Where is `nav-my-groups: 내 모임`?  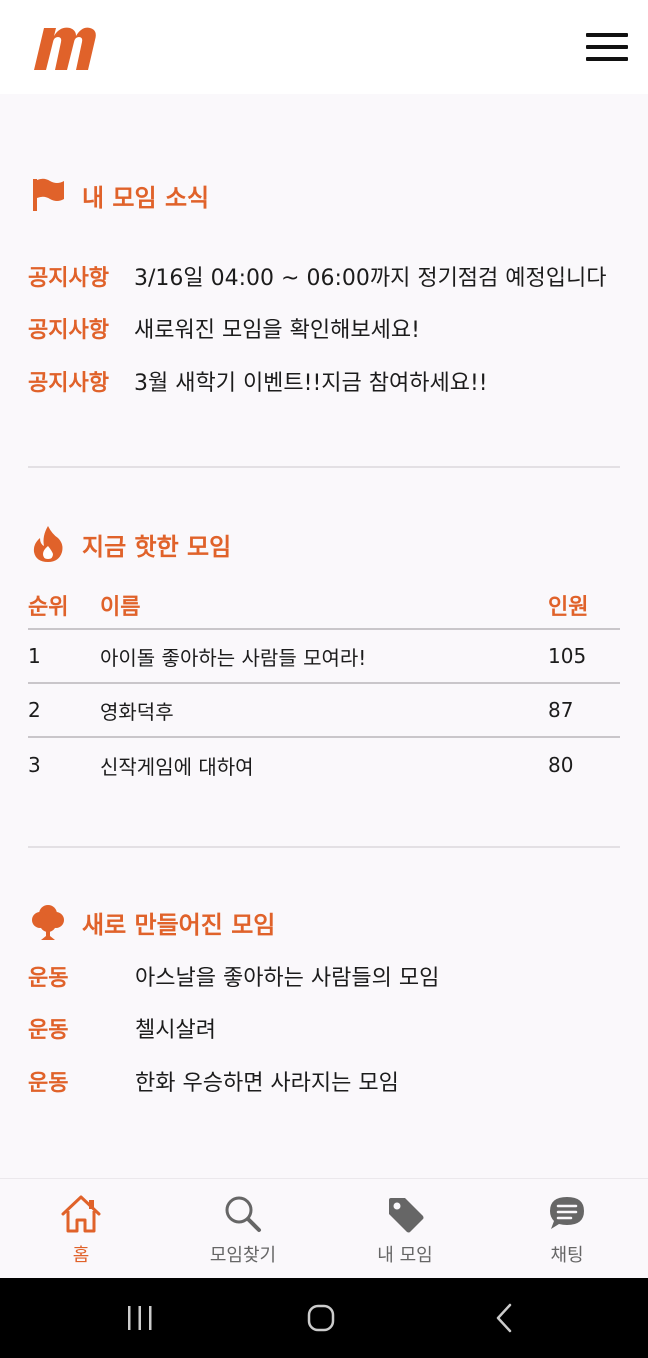
nav-my-groups: 내 모임 is located at coordinates (405, 1229).